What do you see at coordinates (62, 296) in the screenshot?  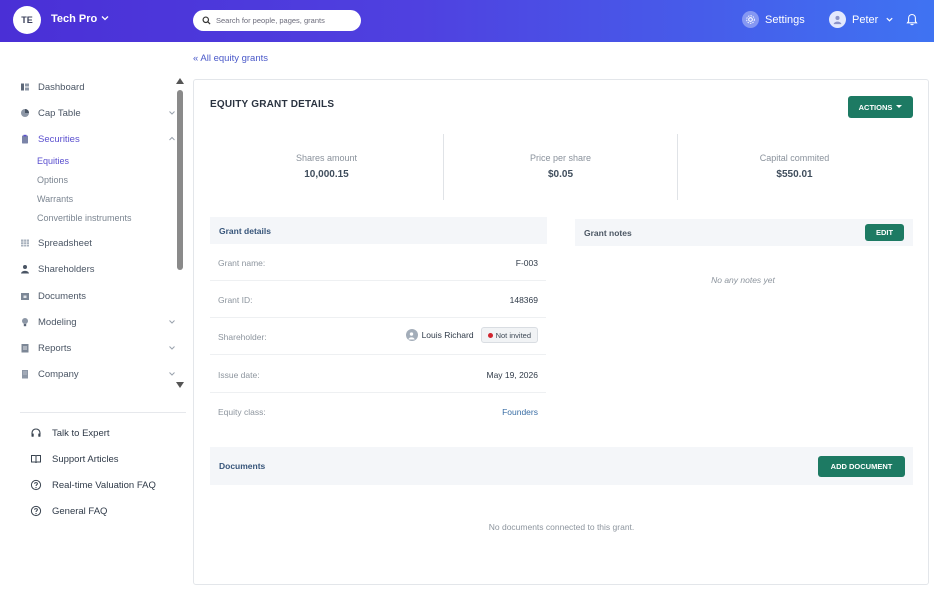 I see `sidebar-item-label: Documents` at bounding box center [62, 296].